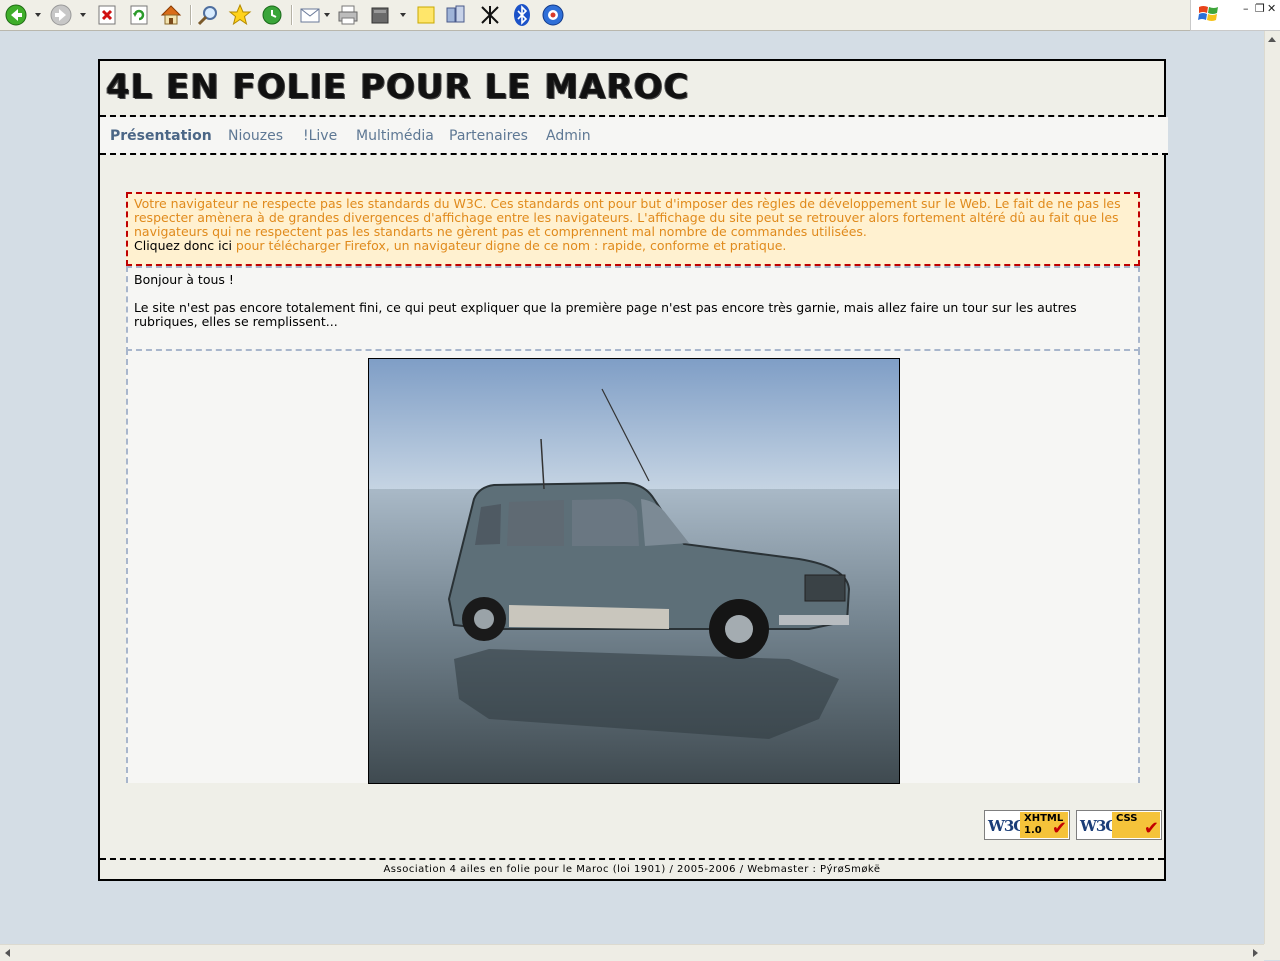 Image resolution: width=1280 pixels, height=961 pixels. What do you see at coordinates (595, 15) in the screenshot?
I see `browser-toolbar` at bounding box center [595, 15].